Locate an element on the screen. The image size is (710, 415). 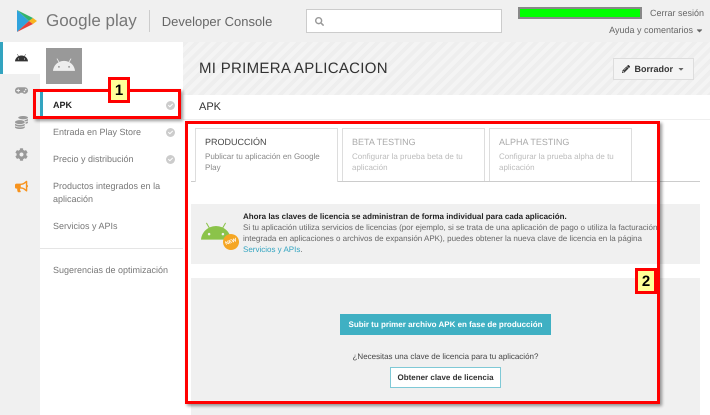
annotation-number: 1 is located at coordinates (119, 90).